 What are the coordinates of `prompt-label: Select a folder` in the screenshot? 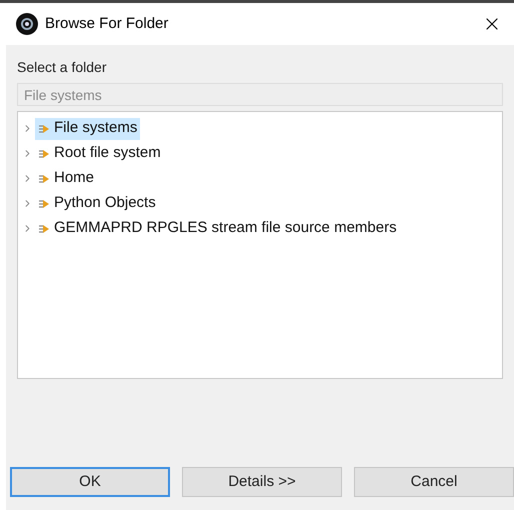 It's located at (62, 67).